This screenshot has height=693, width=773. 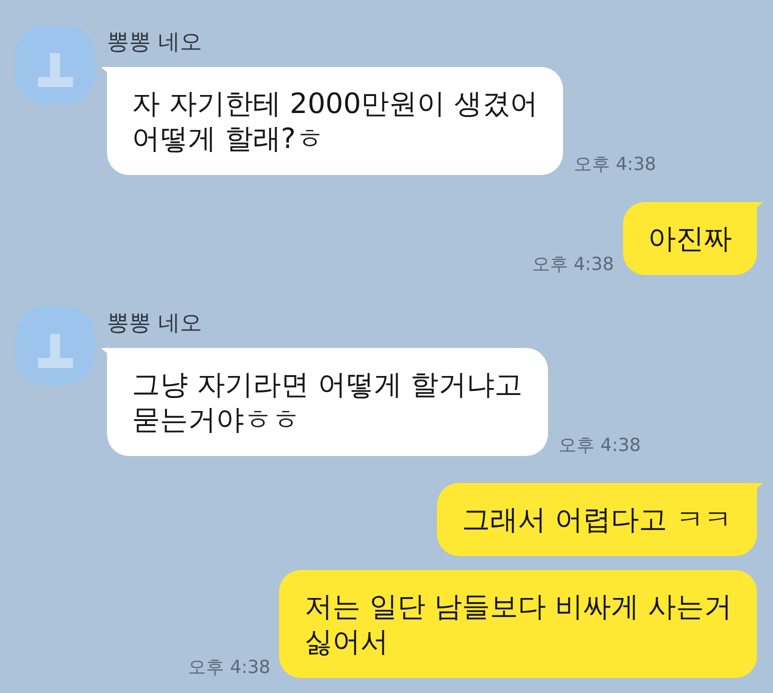 What do you see at coordinates (600, 519) in the screenshot?
I see `message-bubble: 그래서 어렵다고 ㅋㅋ` at bounding box center [600, 519].